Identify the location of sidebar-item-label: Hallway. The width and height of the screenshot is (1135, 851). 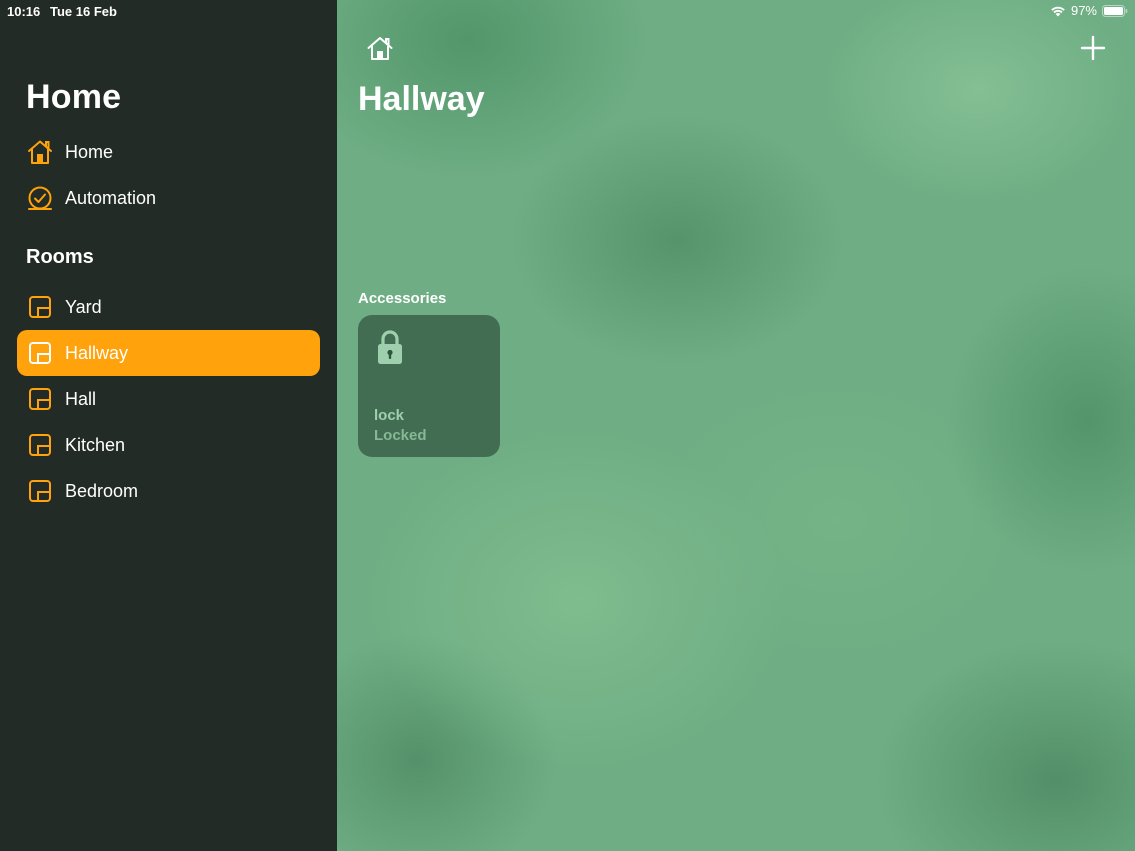
(97, 353).